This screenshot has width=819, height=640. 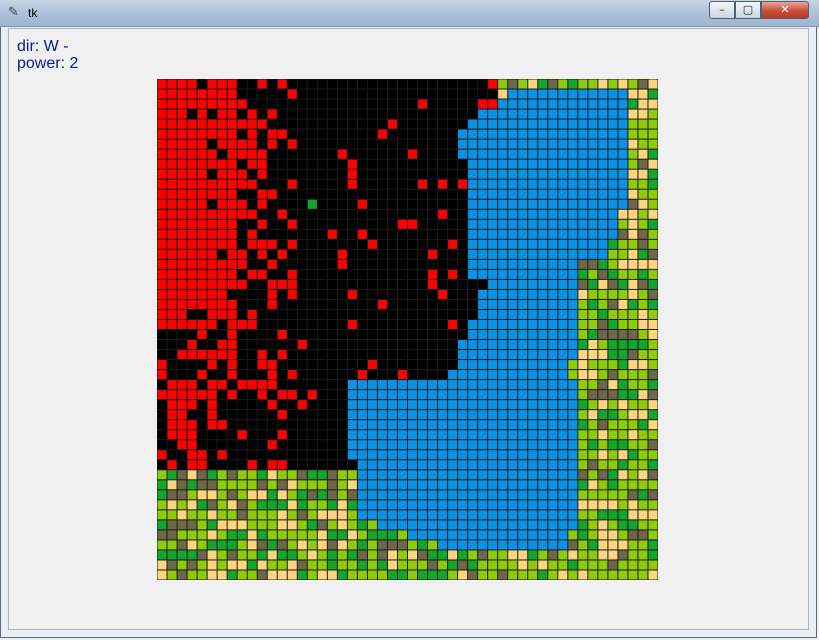 What do you see at coordinates (409, 13) in the screenshot?
I see `title-bar: ✎ tk – ▢ ✕` at bounding box center [409, 13].